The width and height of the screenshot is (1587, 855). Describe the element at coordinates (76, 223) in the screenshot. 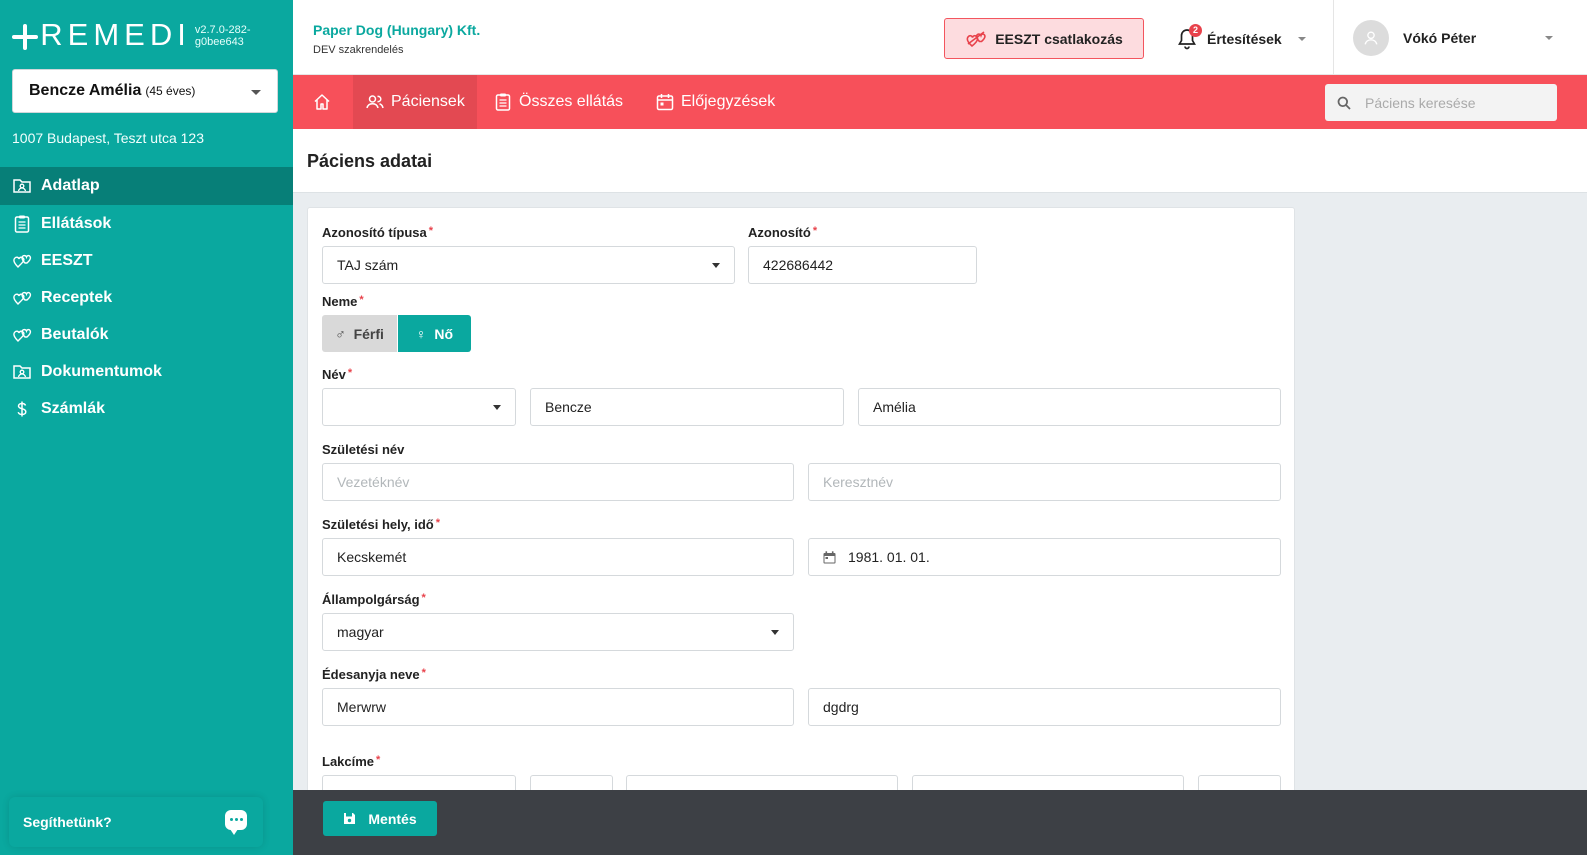

I see `sidebar-item-label: Ellátások` at that location.